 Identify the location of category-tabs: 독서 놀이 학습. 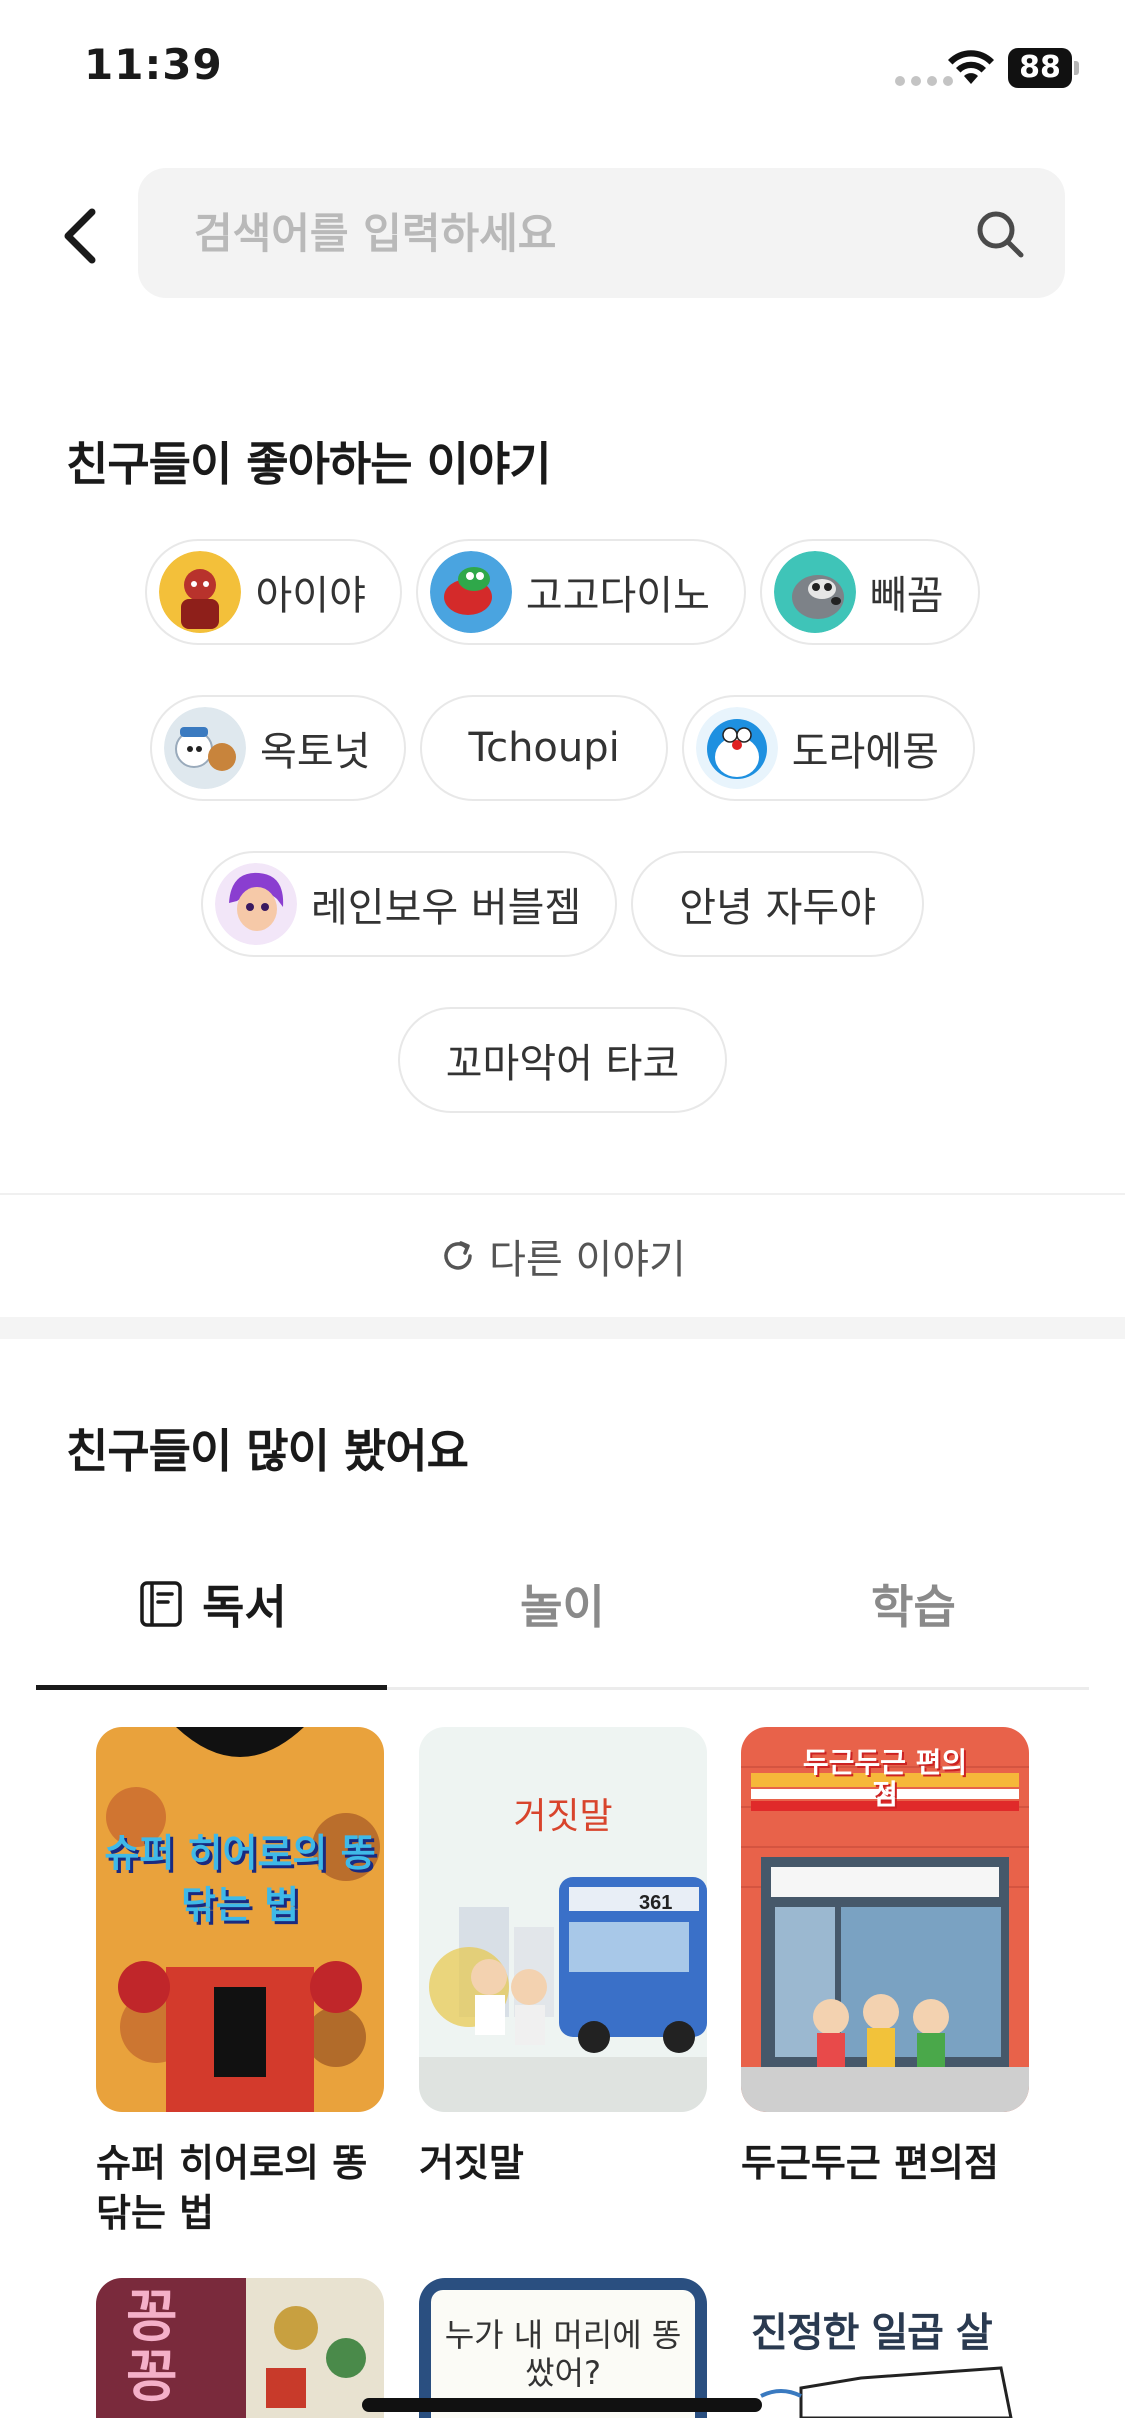
(562, 1605).